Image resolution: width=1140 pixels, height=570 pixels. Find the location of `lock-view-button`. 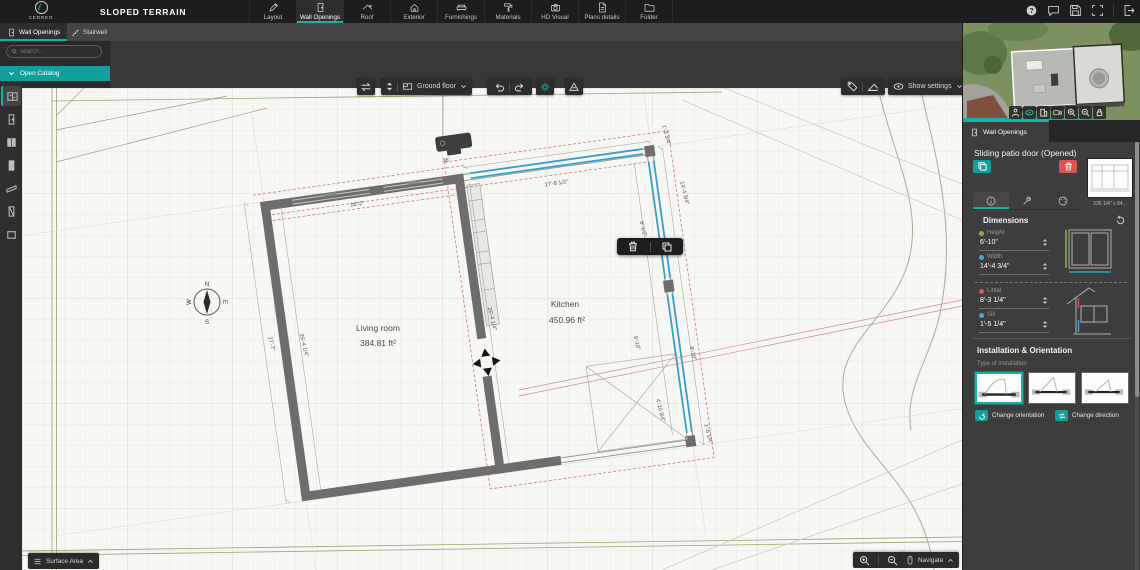

lock-view-button is located at coordinates (1099, 112).